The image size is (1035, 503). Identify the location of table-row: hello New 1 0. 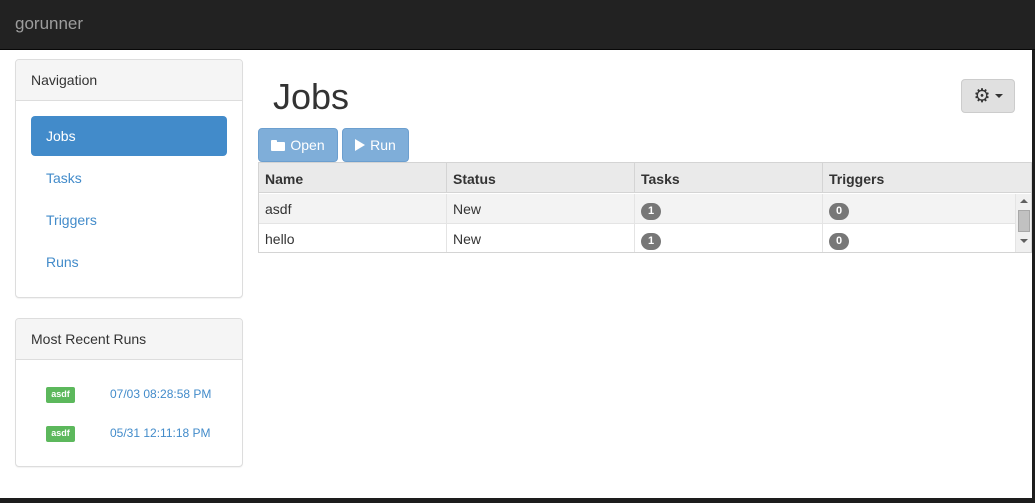
(637, 238).